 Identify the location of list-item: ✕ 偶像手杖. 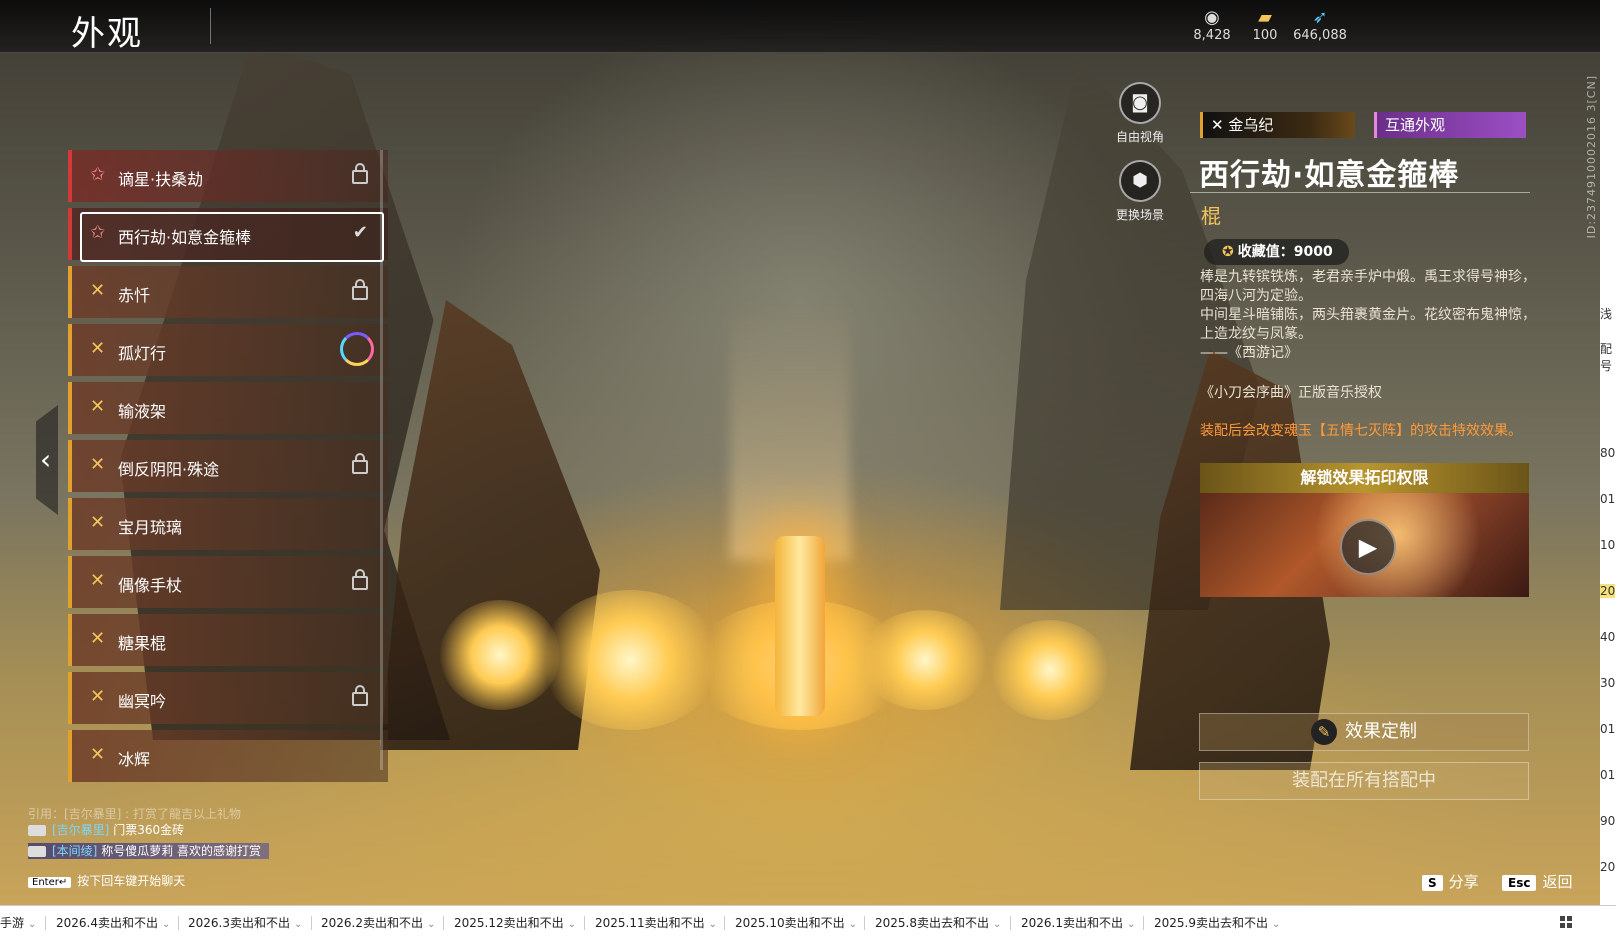
(228, 582).